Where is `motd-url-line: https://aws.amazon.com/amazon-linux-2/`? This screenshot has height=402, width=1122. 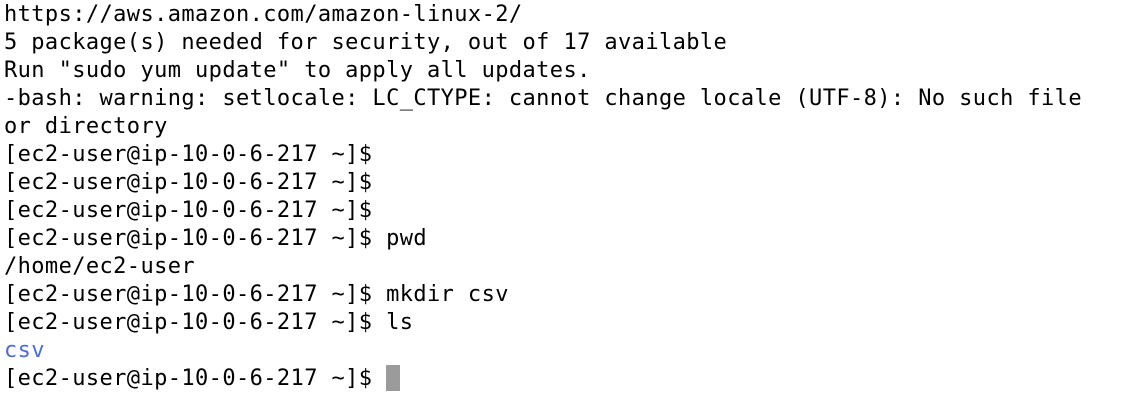 motd-url-line: https://aws.amazon.com/amazon-linux-2/ is located at coordinates (263, 14).